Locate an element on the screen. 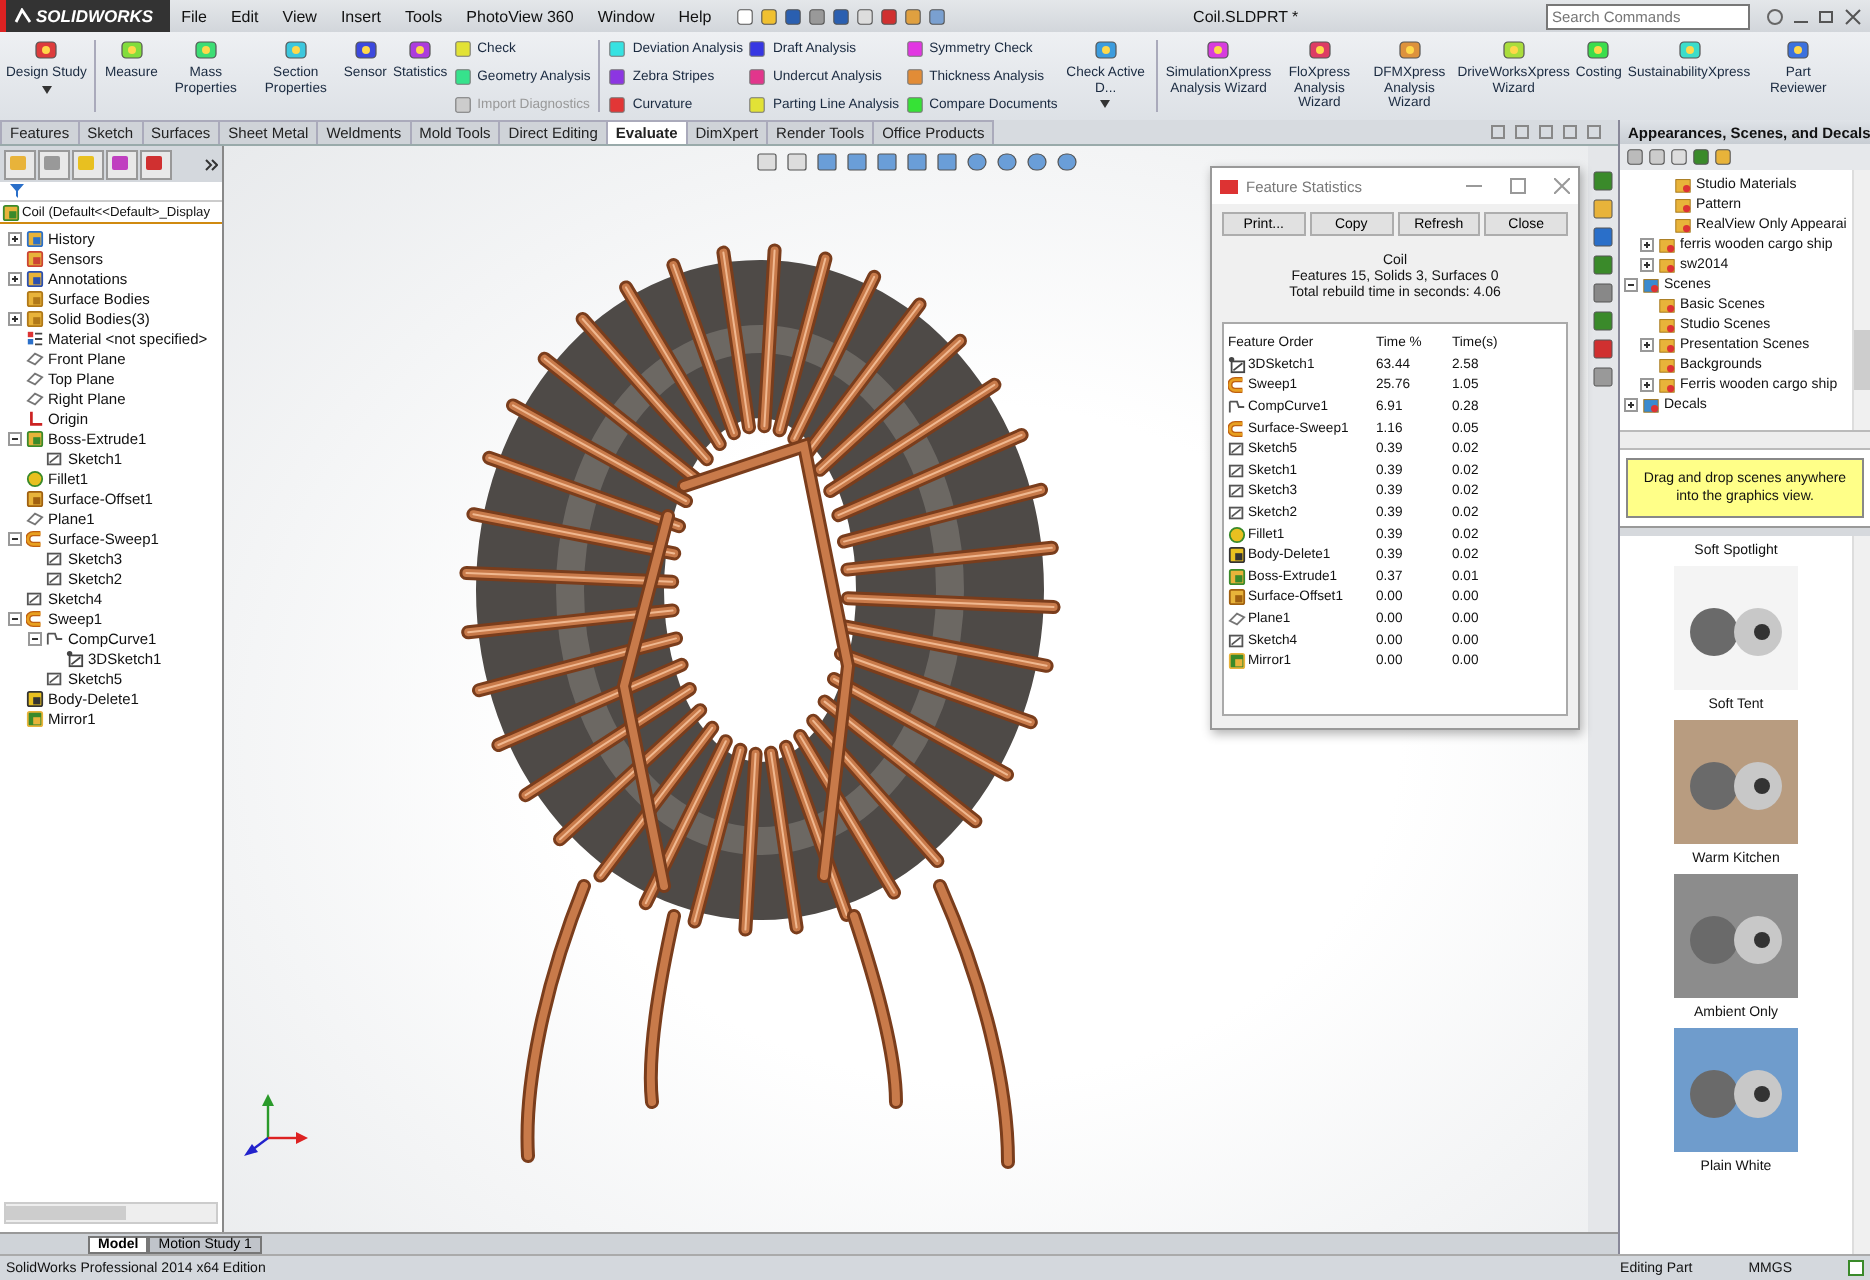 The width and height of the screenshot is (1870, 1280). eye-icon is located at coordinates (947, 162).